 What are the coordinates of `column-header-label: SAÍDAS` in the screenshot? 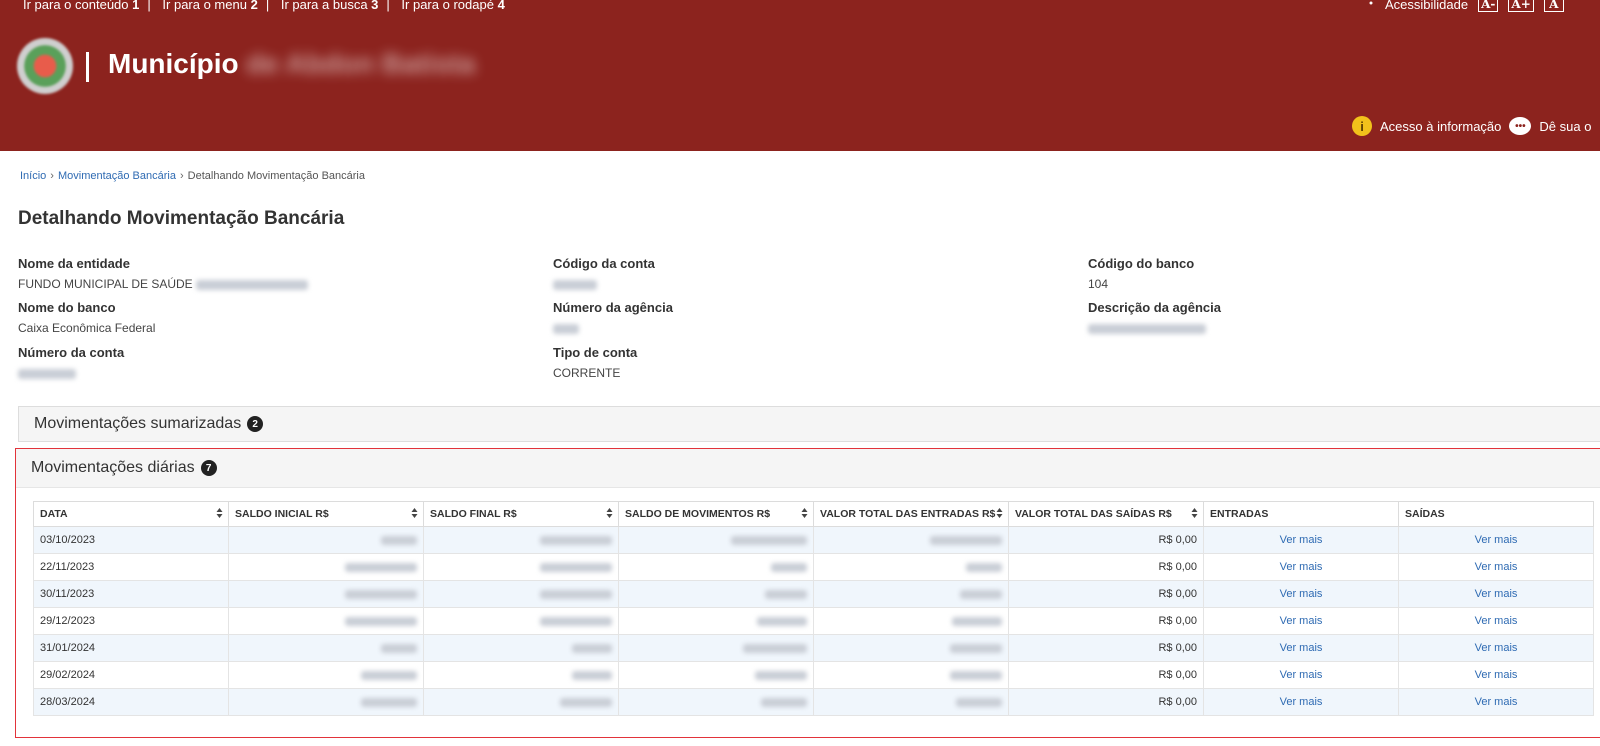 It's located at (1425, 514).